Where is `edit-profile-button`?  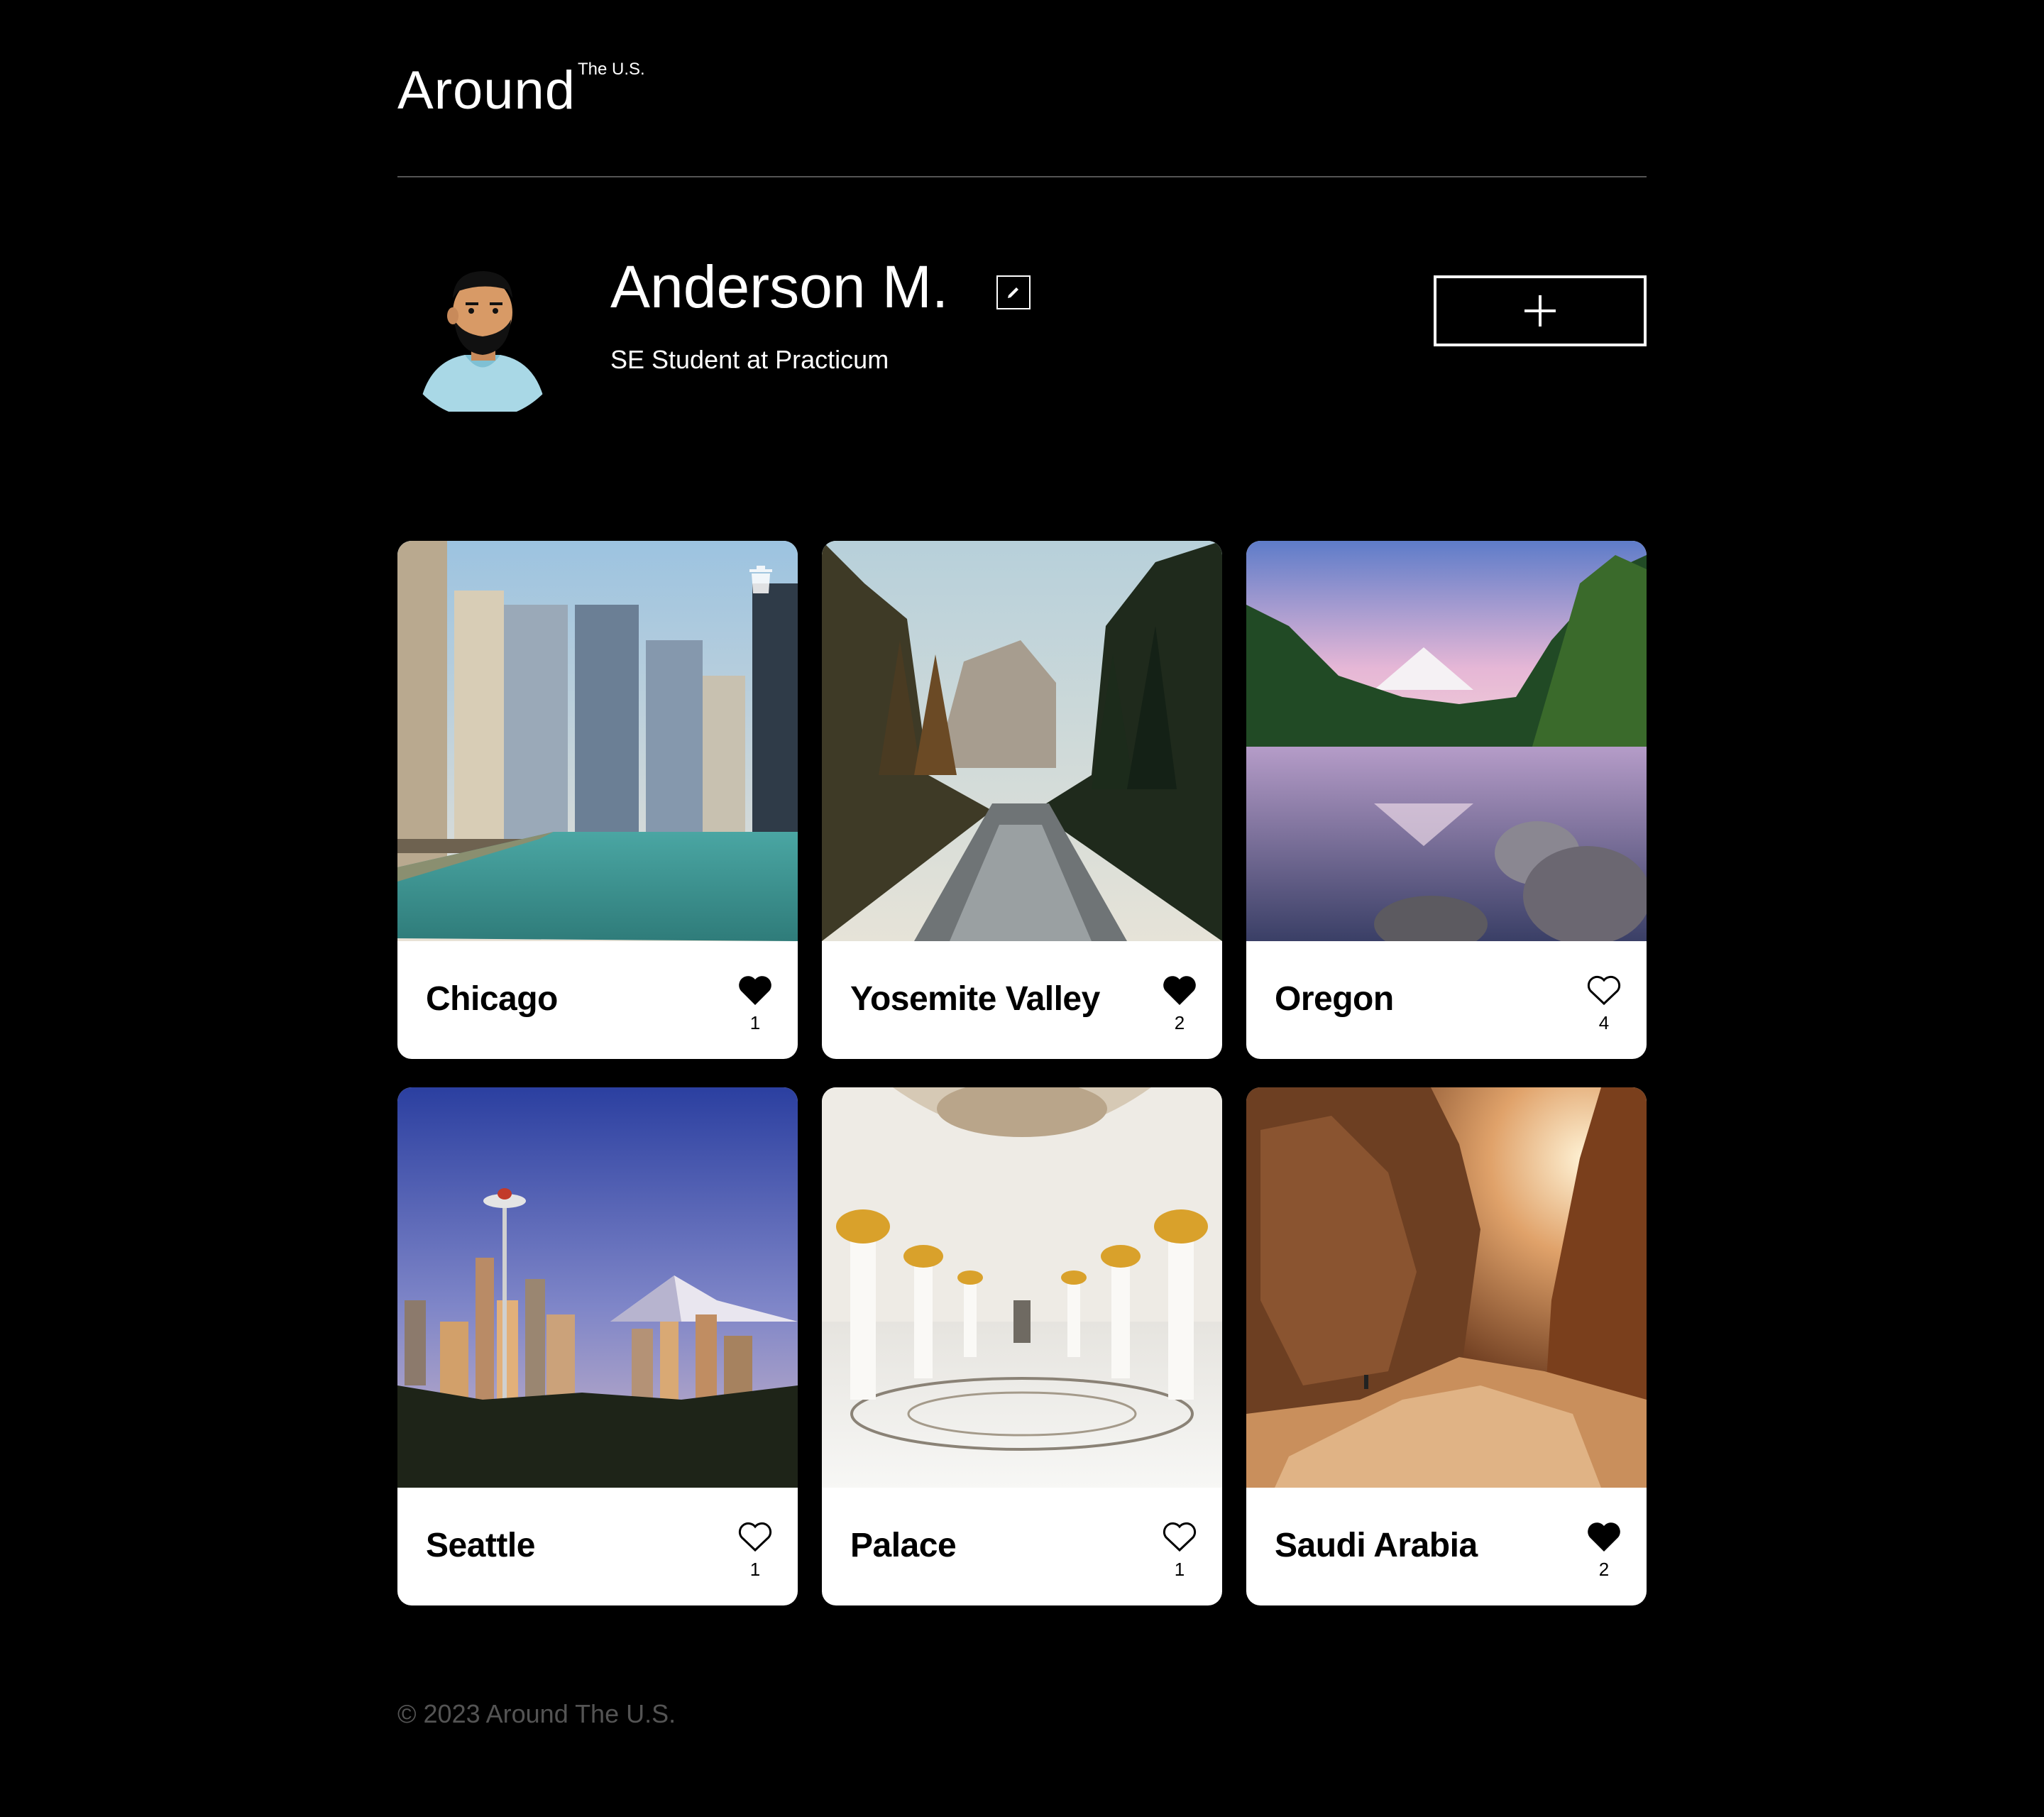
edit-profile-button is located at coordinates (1013, 292).